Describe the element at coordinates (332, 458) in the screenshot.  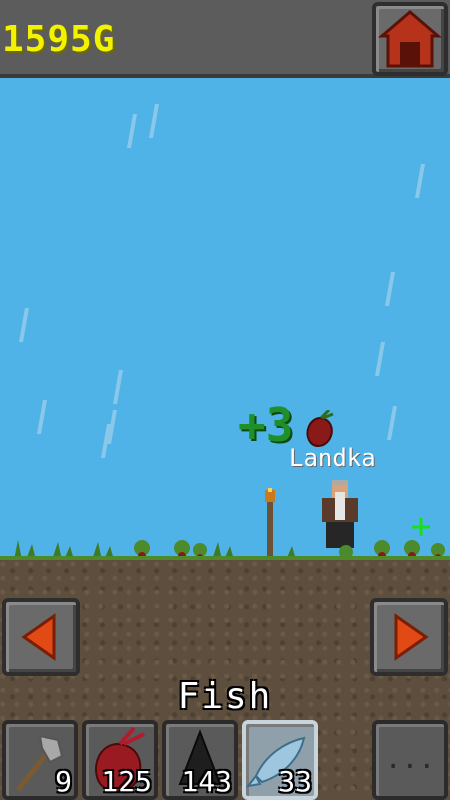
I see `npc-name-label: Landka` at that location.